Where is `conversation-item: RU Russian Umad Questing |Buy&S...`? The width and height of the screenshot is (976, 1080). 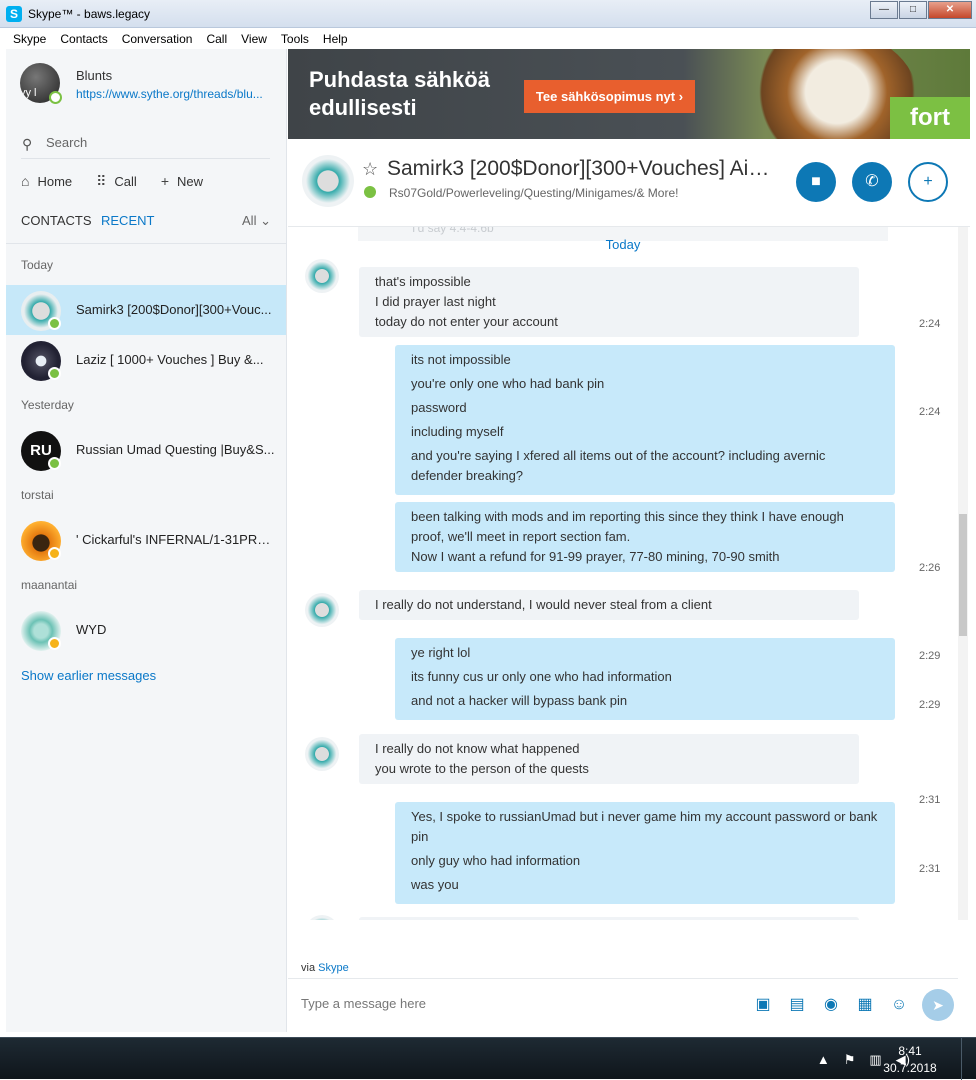
conversation-item: RU Russian Umad Questing |Buy&S... is located at coordinates (146, 450).